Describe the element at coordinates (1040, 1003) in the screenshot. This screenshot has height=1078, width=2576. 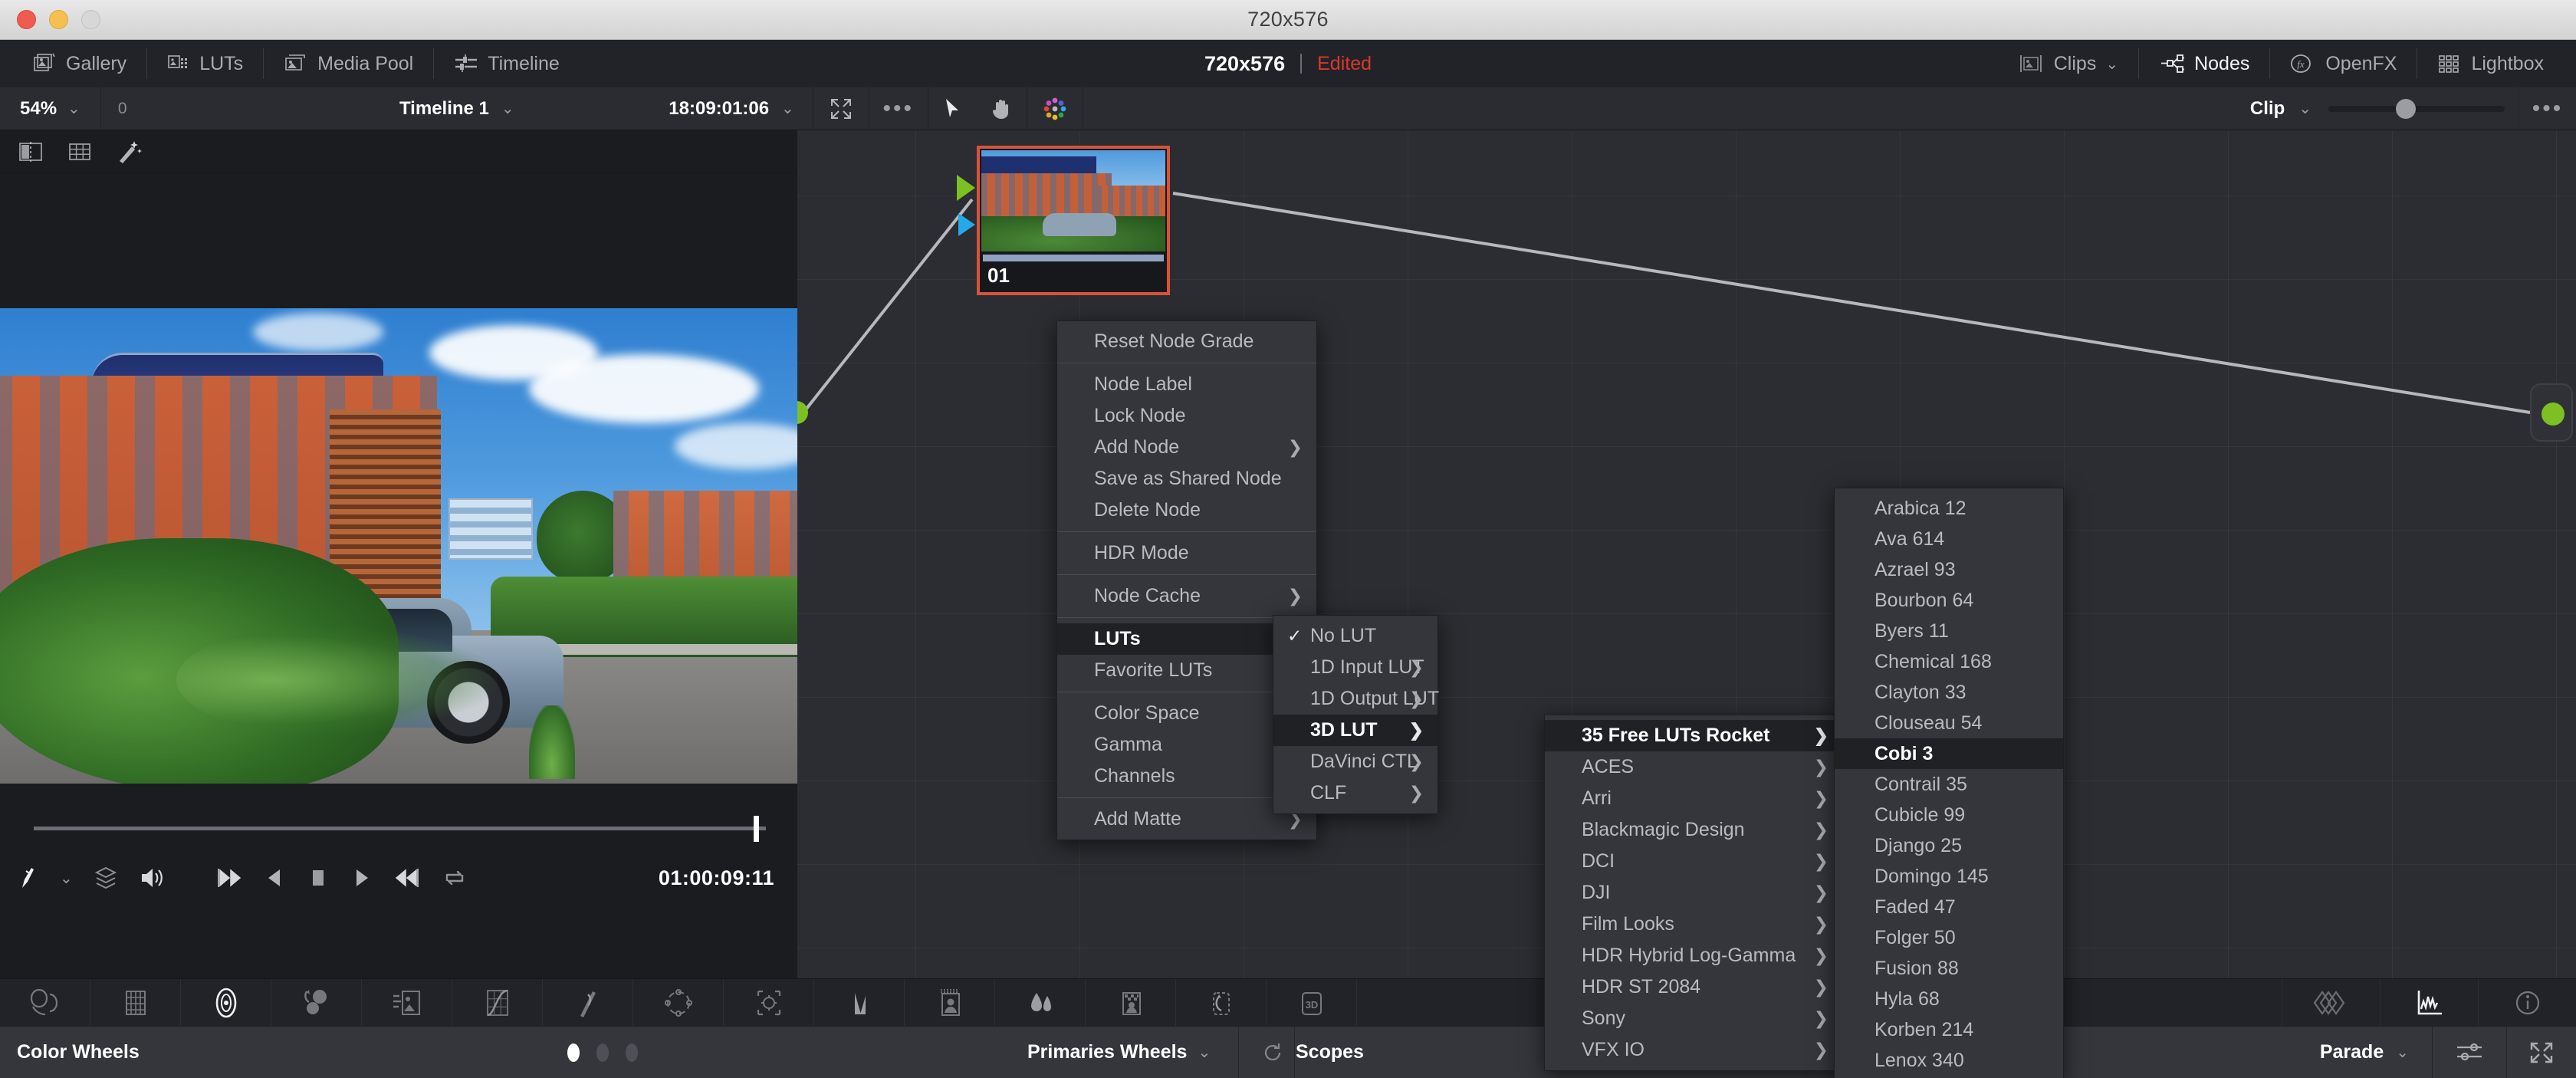
I see `palette-blur-button` at that location.